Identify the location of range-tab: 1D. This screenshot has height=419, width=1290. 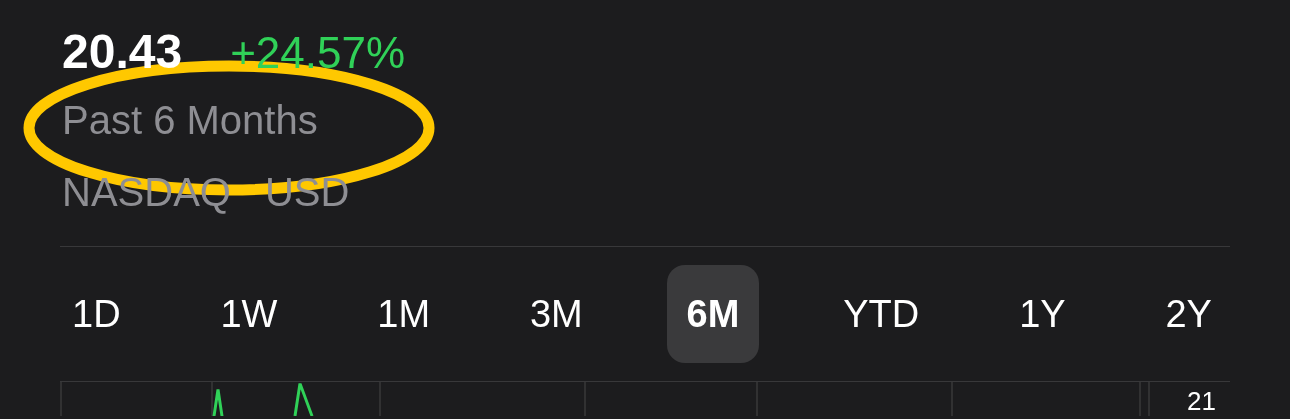
(96, 314).